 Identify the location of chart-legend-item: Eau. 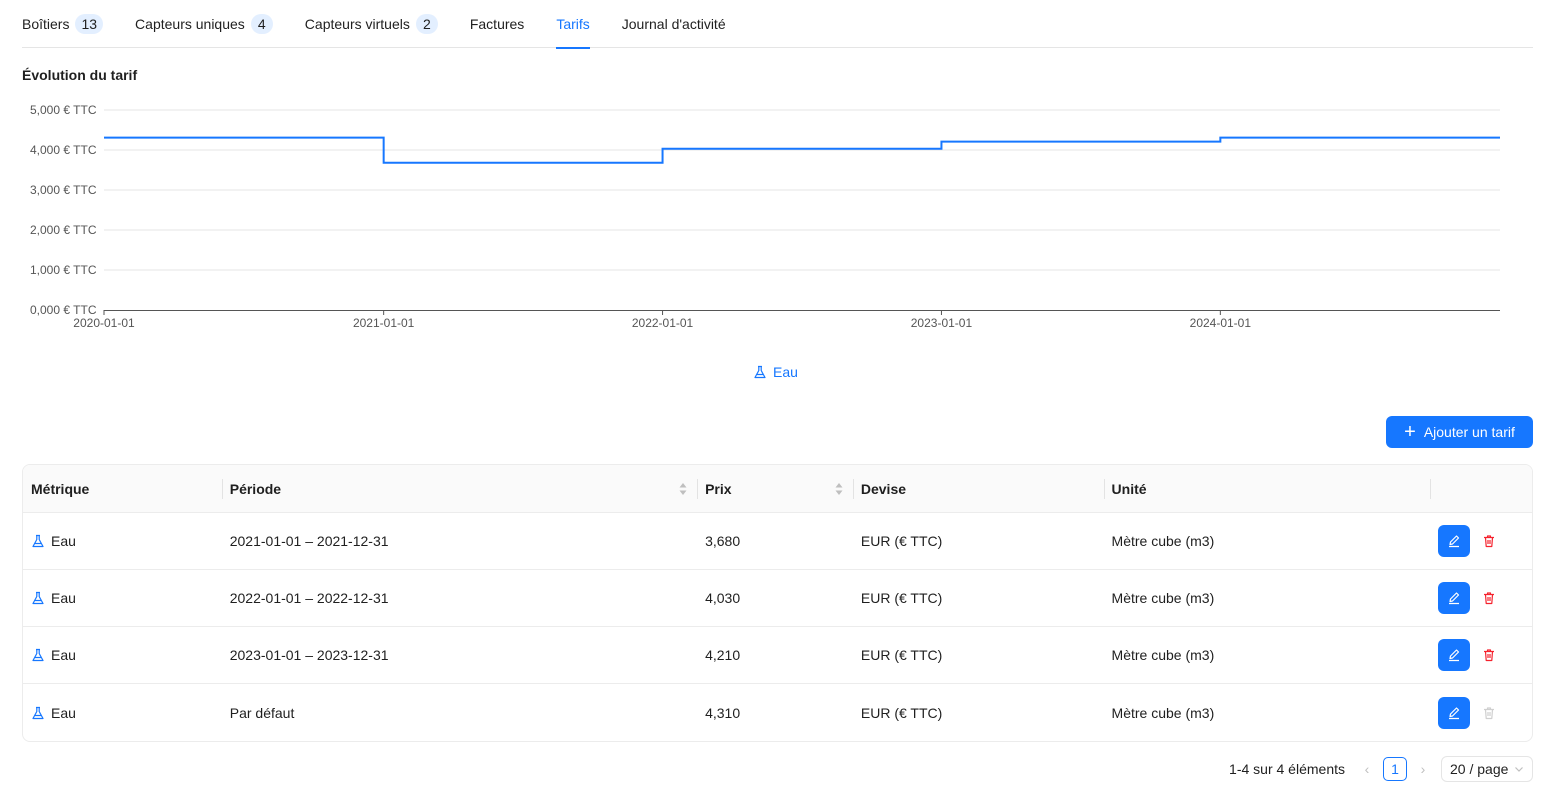
(775, 372).